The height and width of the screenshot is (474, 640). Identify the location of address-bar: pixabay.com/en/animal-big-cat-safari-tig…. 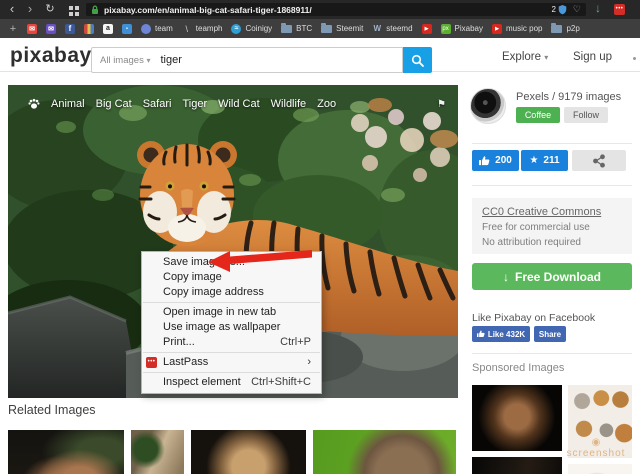
(336, 9).